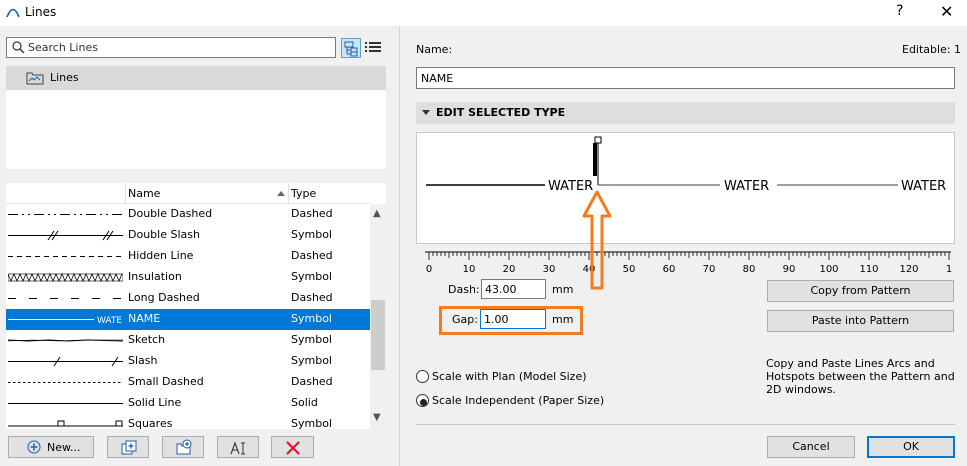 Image resolution: width=967 pixels, height=466 pixels. Describe the element at coordinates (923, 186) in the screenshot. I see `preview-word-3: WATER` at that location.